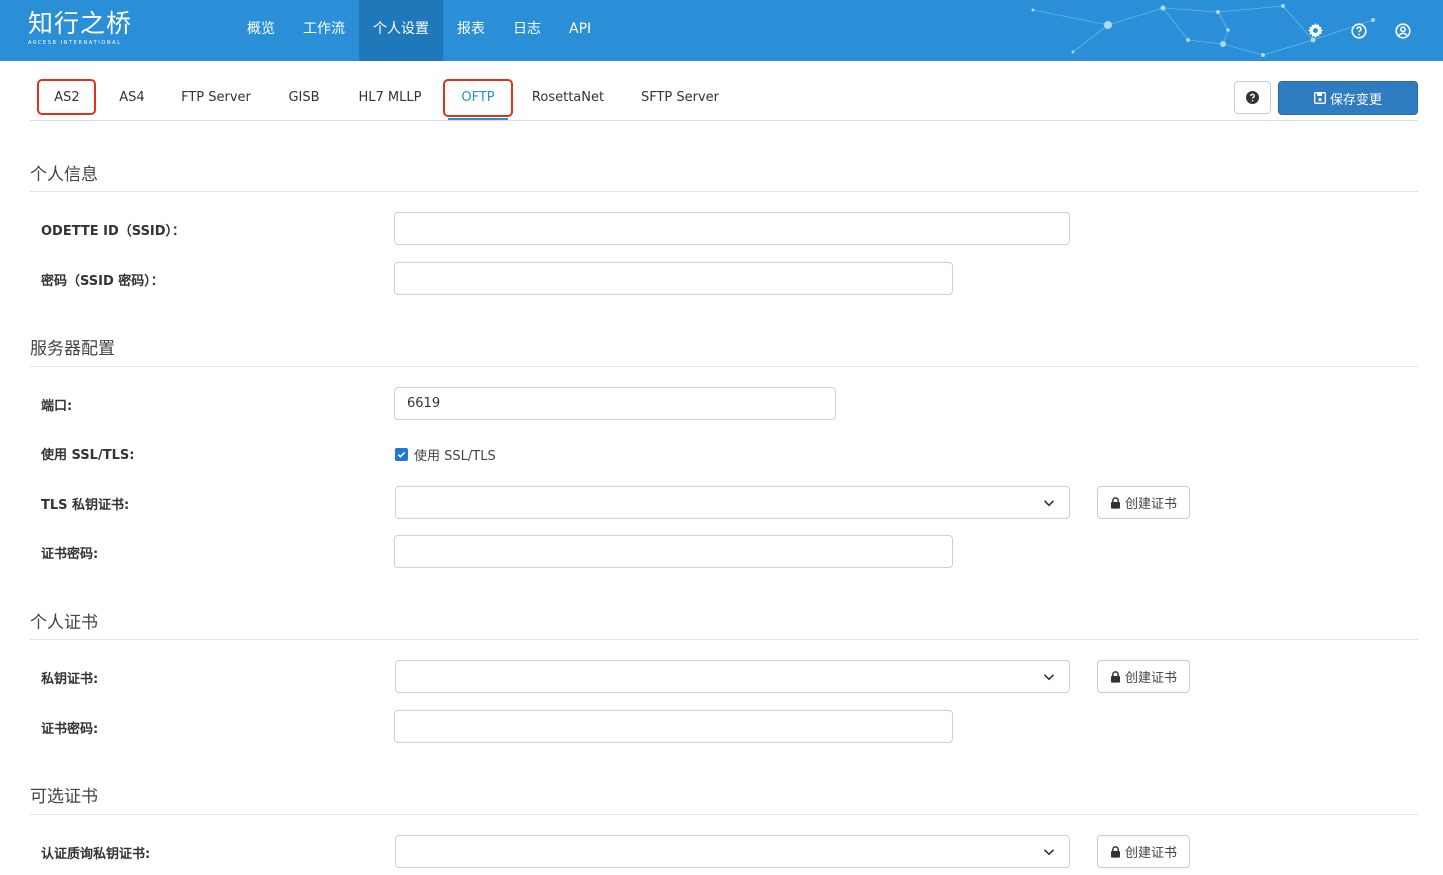 The image size is (1443, 875). What do you see at coordinates (732, 851) in the screenshot?
I see `auth-challenge-cert-select` at bounding box center [732, 851].